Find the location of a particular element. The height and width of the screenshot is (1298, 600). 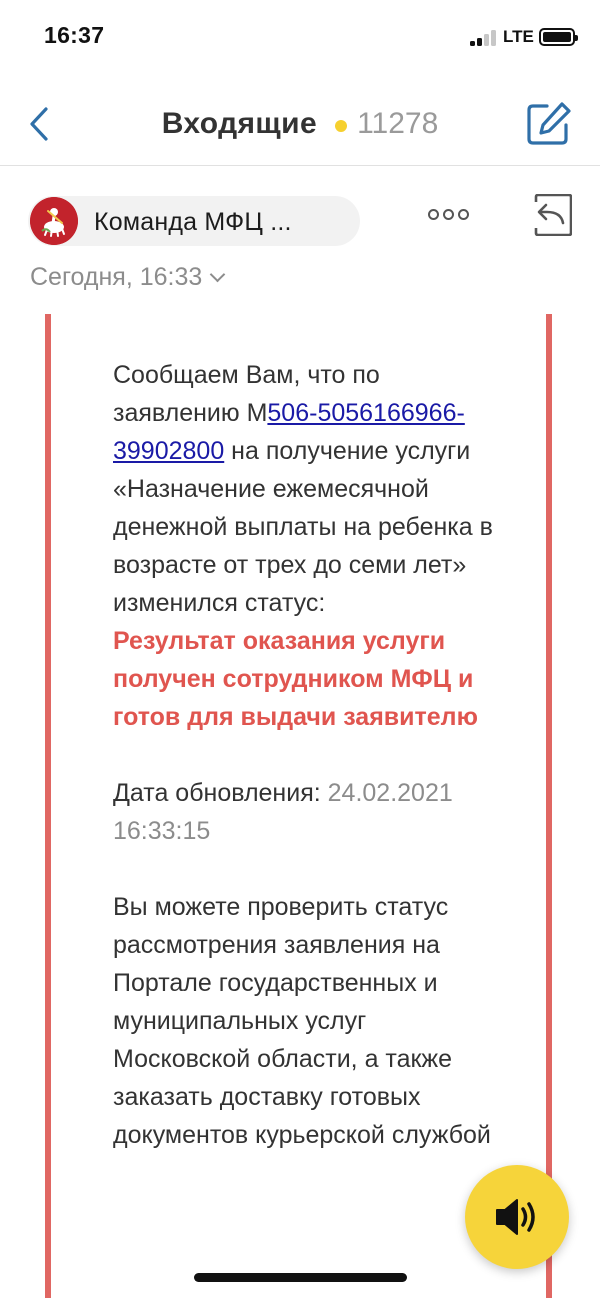

compose-button is located at coordinates (548, 124).